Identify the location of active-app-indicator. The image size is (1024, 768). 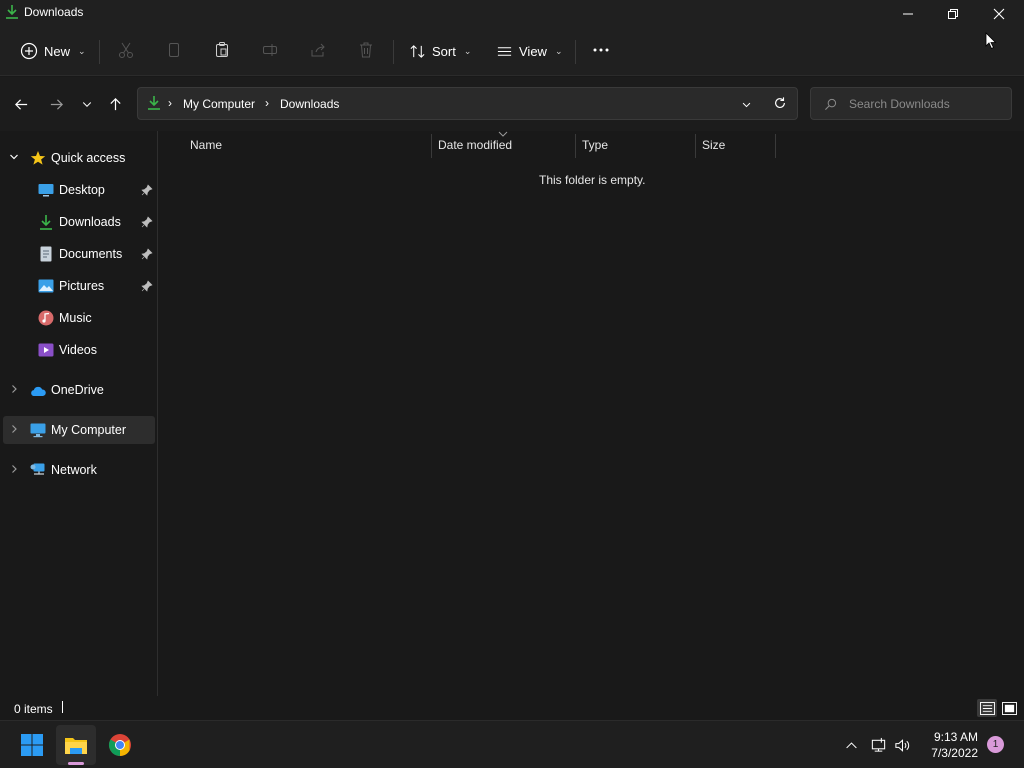
(76, 763).